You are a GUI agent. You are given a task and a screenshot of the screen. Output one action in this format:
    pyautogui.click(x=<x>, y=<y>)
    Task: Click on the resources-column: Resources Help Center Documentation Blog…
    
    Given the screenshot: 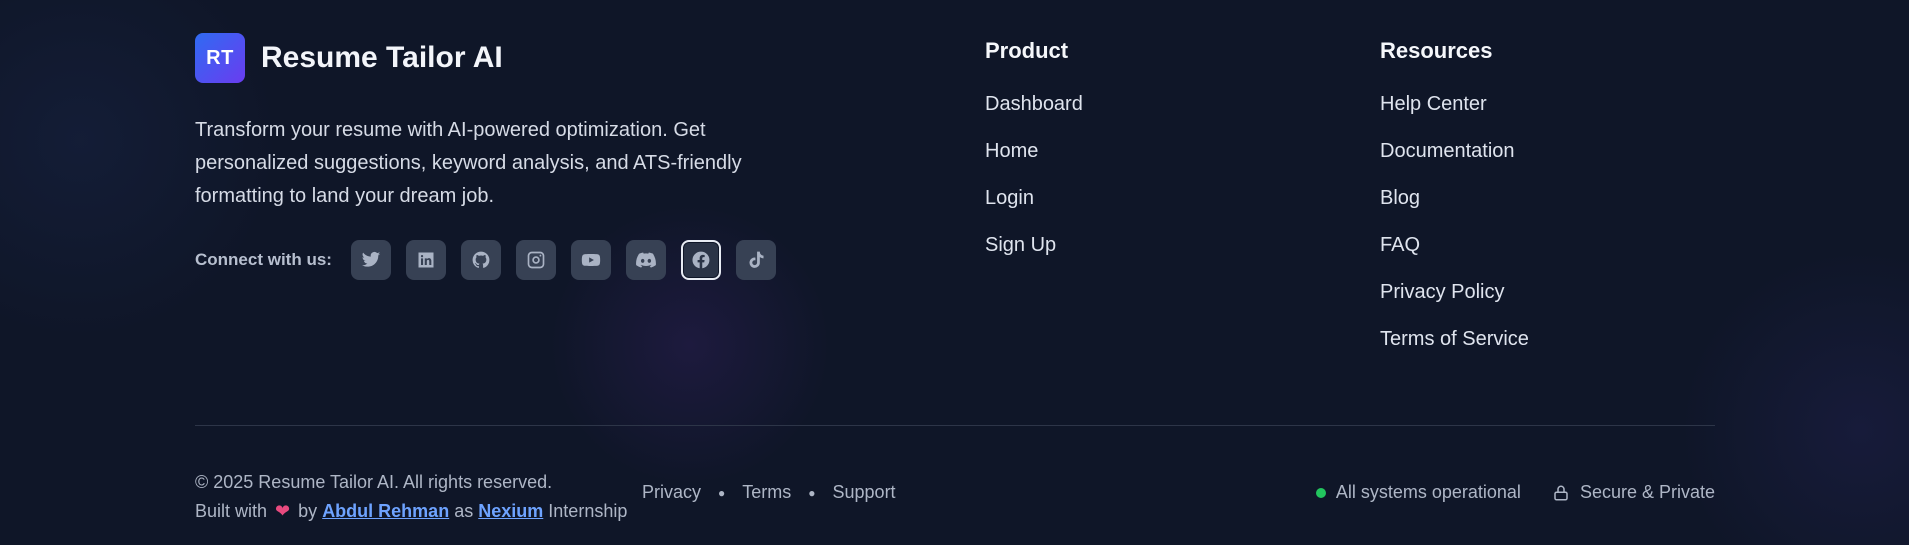 What is the action you would take?
    pyautogui.click(x=1454, y=205)
    